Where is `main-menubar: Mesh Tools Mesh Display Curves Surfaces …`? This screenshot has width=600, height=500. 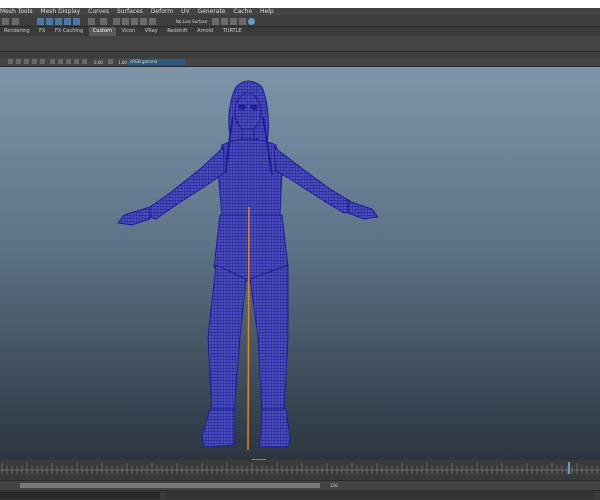 main-menubar: Mesh Tools Mesh Display Curves Surfaces … is located at coordinates (300, 11).